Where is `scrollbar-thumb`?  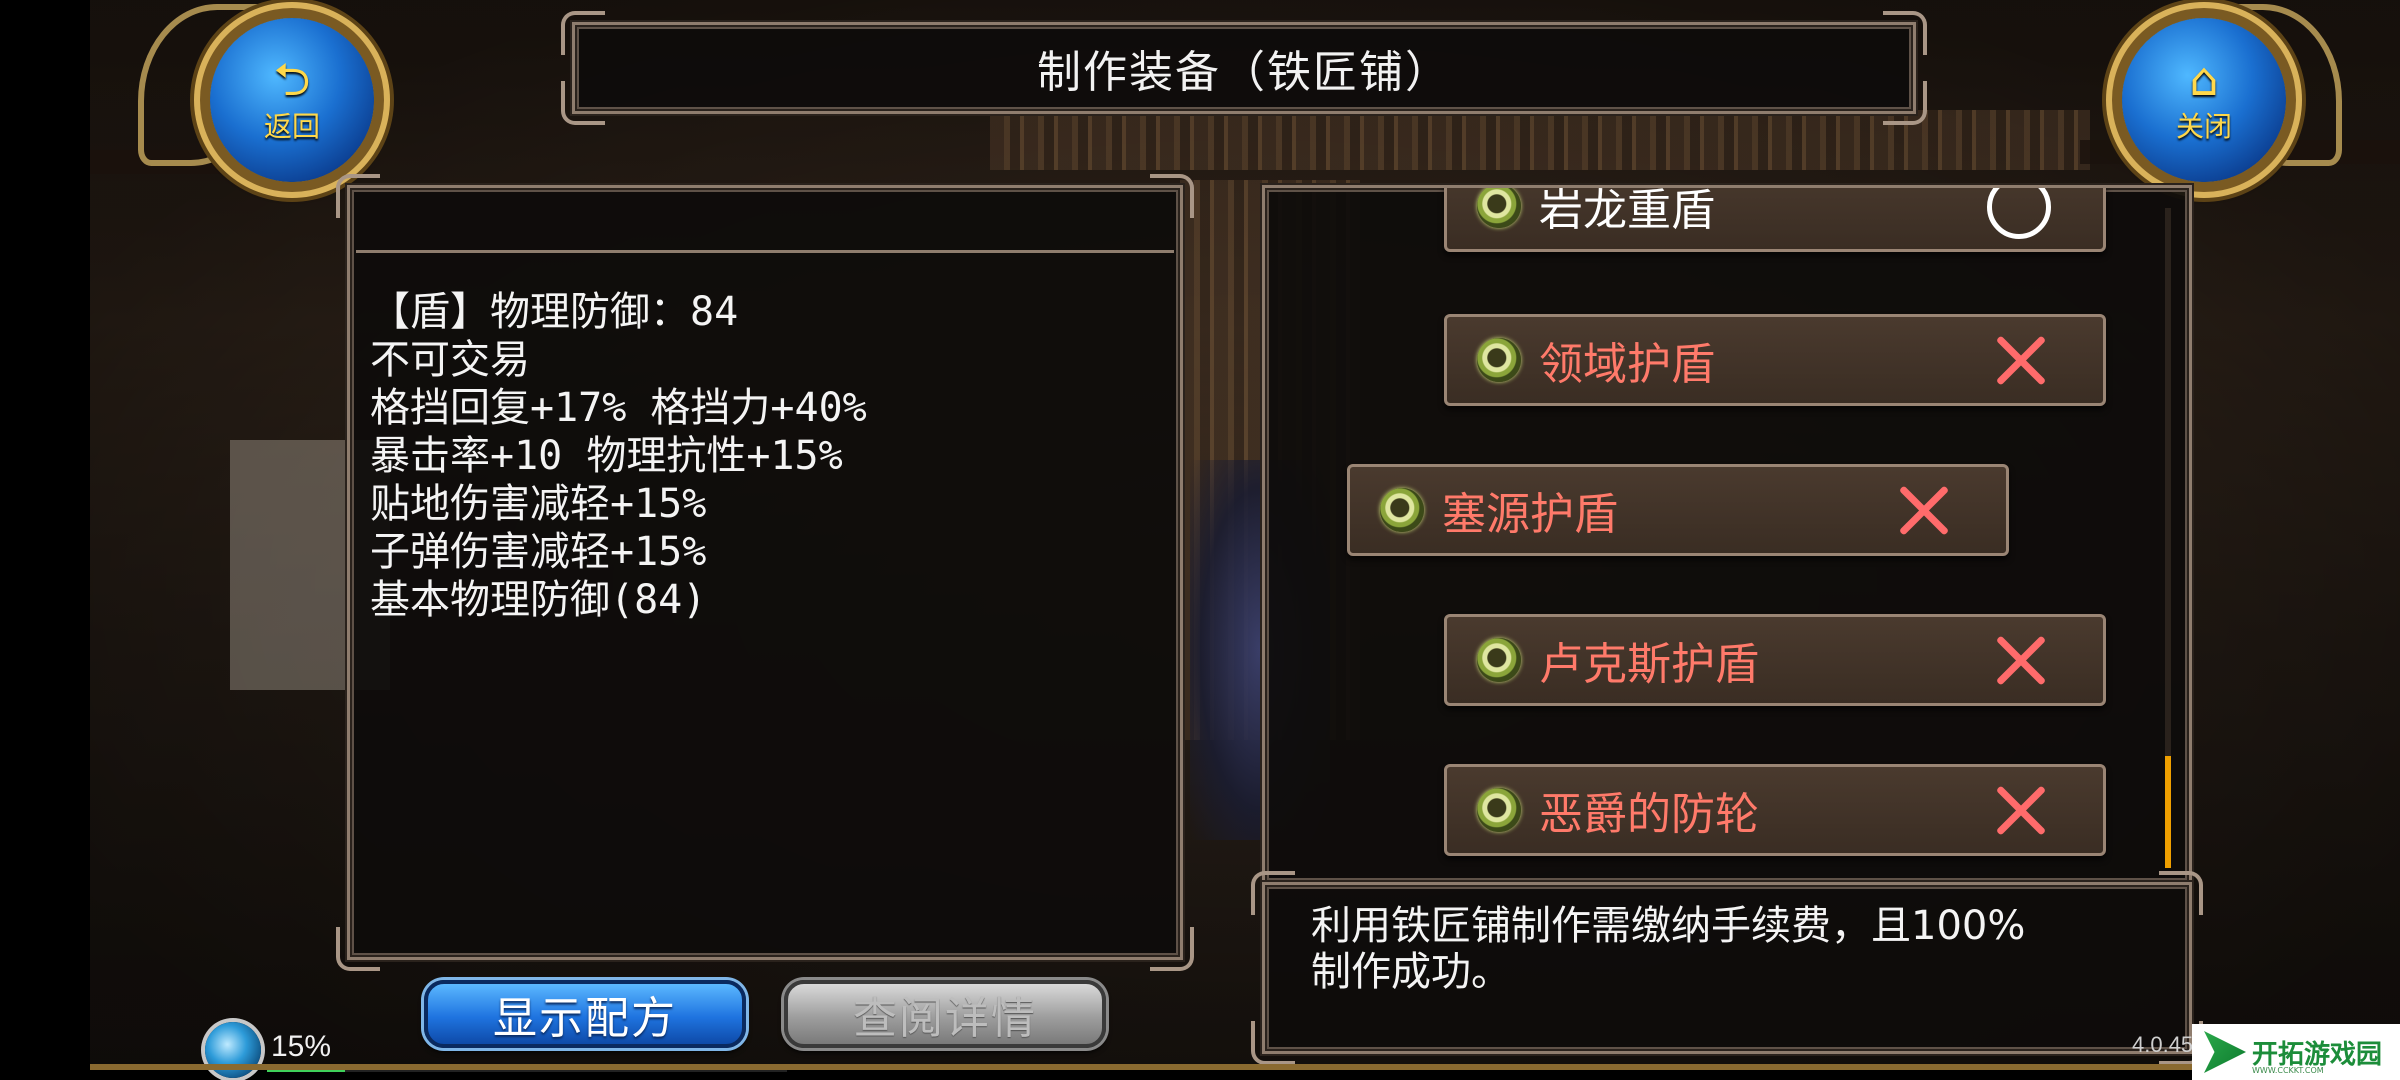 scrollbar-thumb is located at coordinates (2168, 812).